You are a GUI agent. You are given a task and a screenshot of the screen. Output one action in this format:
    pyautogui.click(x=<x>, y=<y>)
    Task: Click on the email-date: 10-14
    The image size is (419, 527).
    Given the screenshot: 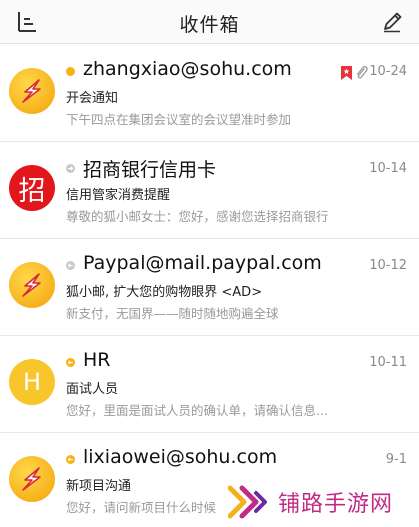 What is the action you would take?
    pyautogui.click(x=388, y=168)
    